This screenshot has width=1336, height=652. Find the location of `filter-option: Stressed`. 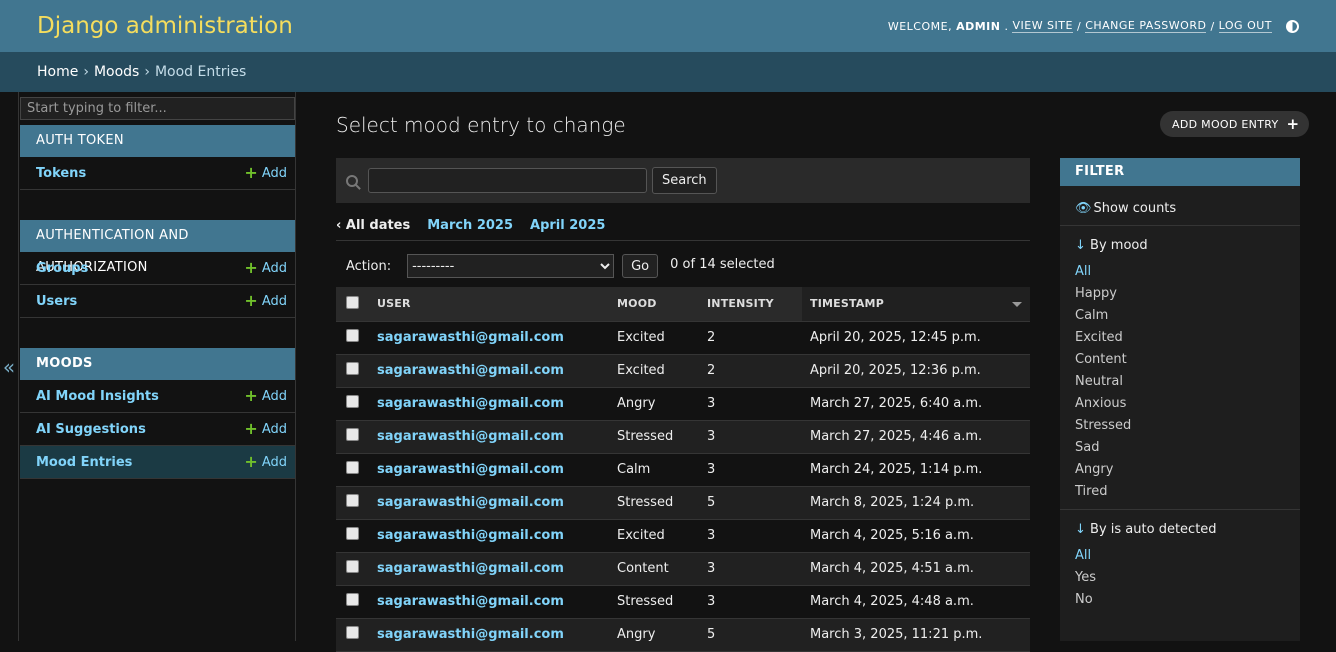

filter-option: Stressed is located at coordinates (1180, 426).